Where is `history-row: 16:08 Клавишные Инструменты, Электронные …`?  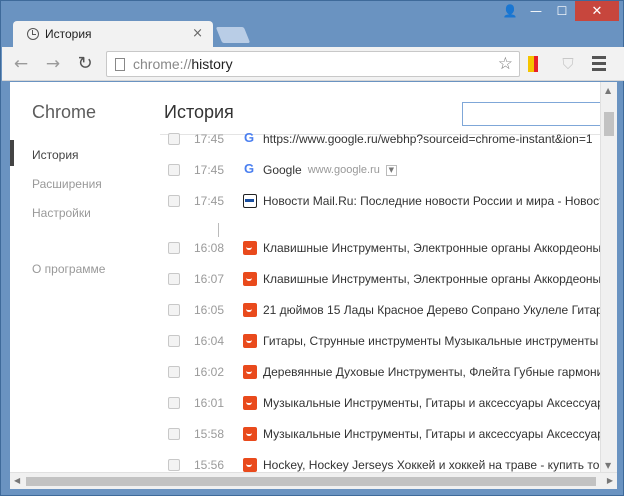
history-row: 16:08 Клавишные Инструменты, Электронные … is located at coordinates (384, 248).